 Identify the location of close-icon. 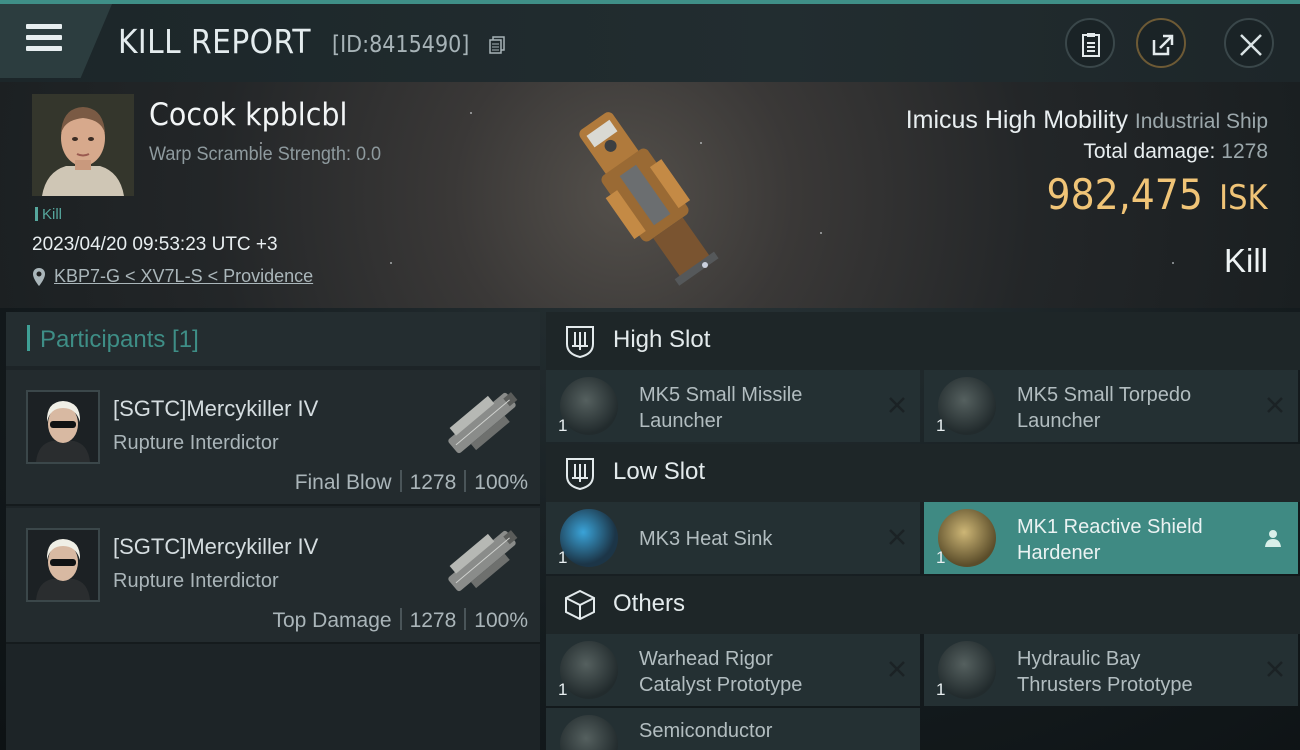
(1251, 45).